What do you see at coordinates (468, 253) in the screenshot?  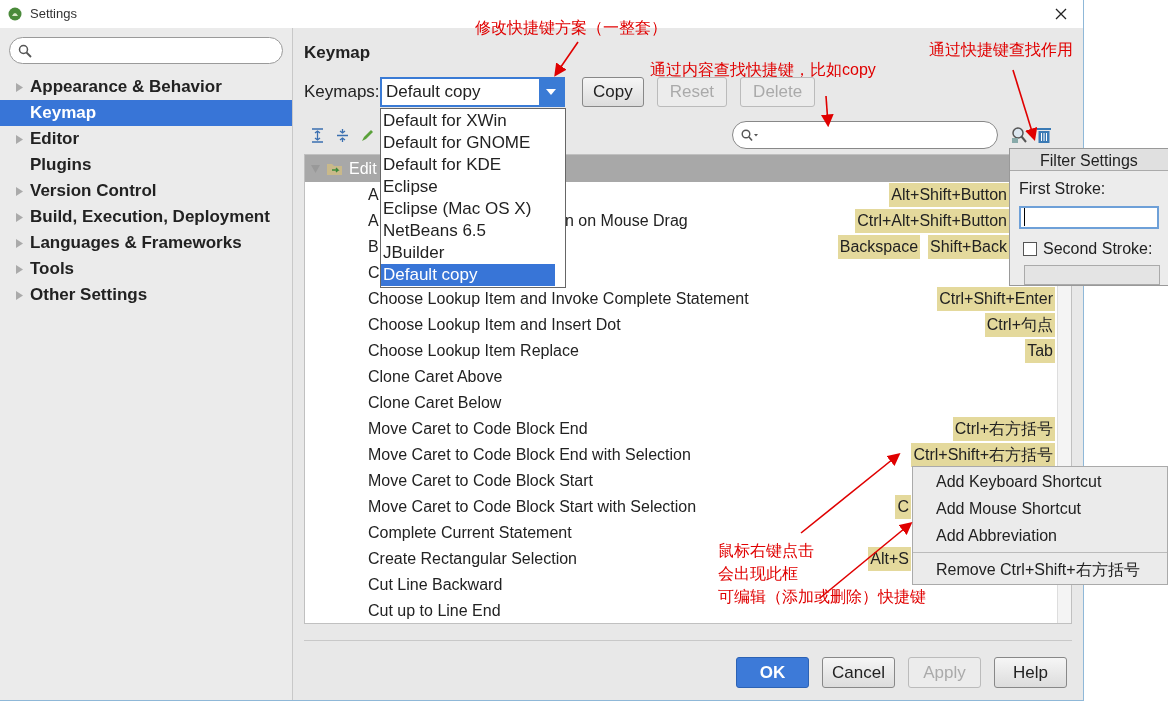 I see `dropdown-option: JBuilder` at bounding box center [468, 253].